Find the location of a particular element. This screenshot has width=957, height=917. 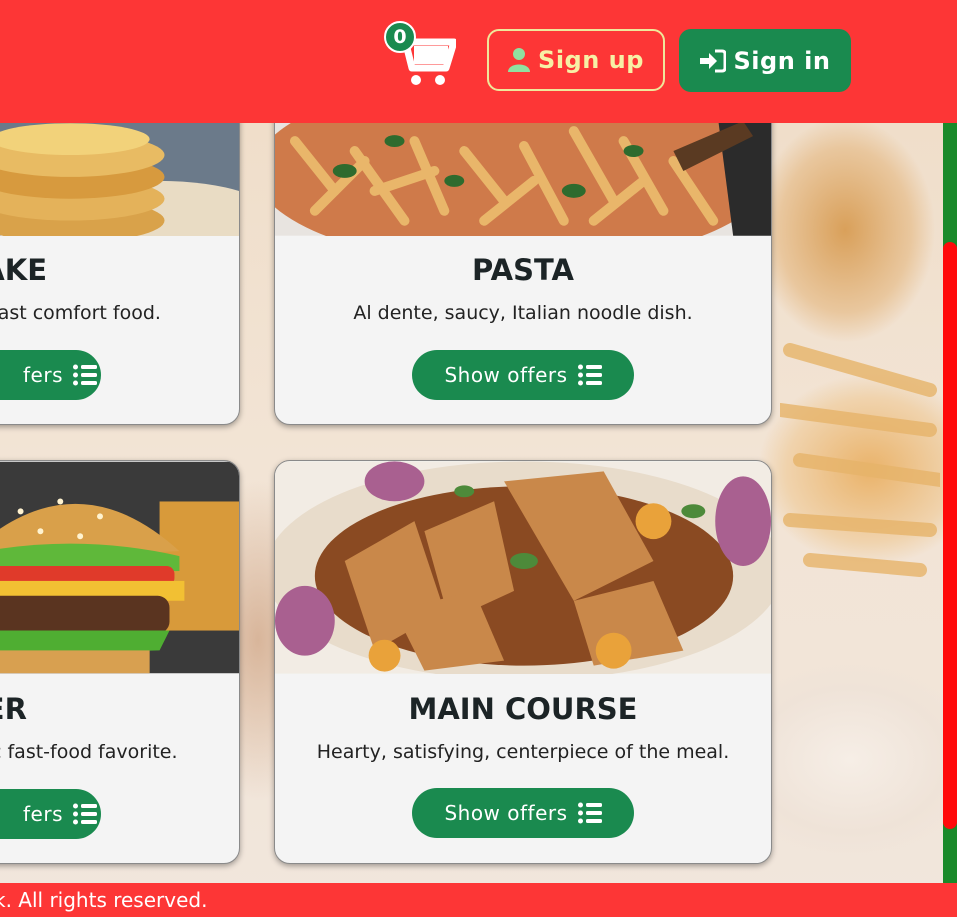

user-icon is located at coordinates (519, 60).